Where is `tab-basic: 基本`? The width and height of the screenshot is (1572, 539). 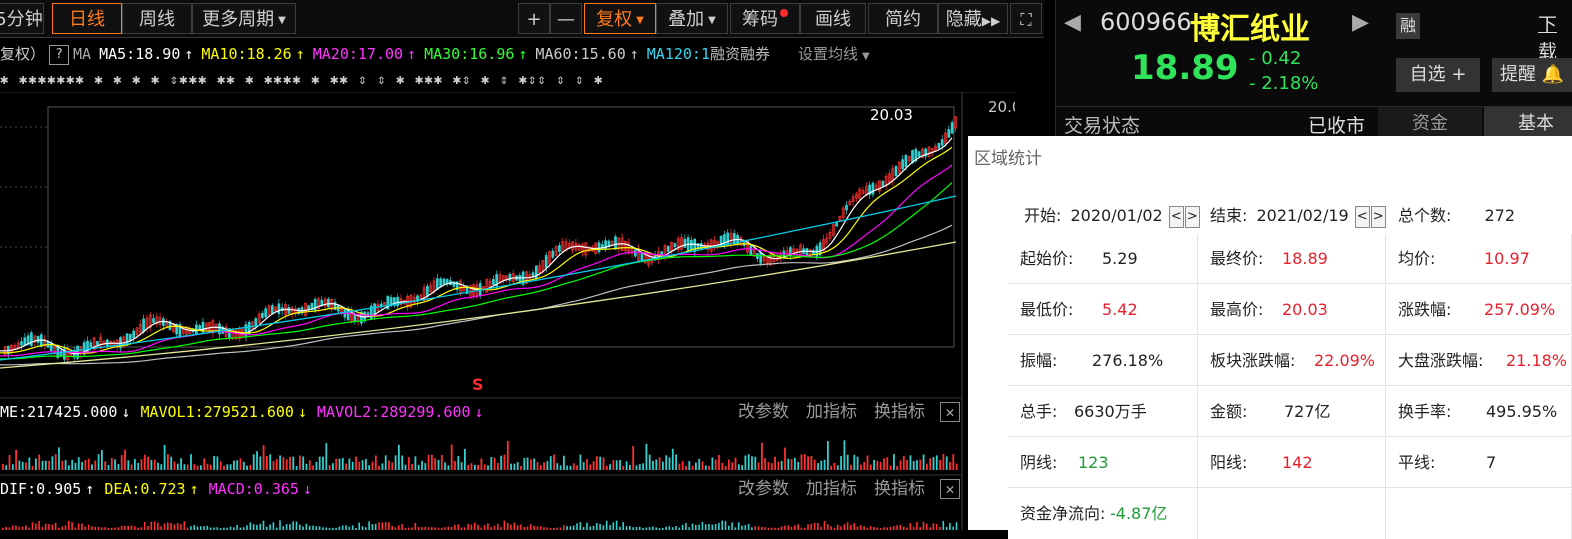
tab-basic: 基本 is located at coordinates (1528, 122).